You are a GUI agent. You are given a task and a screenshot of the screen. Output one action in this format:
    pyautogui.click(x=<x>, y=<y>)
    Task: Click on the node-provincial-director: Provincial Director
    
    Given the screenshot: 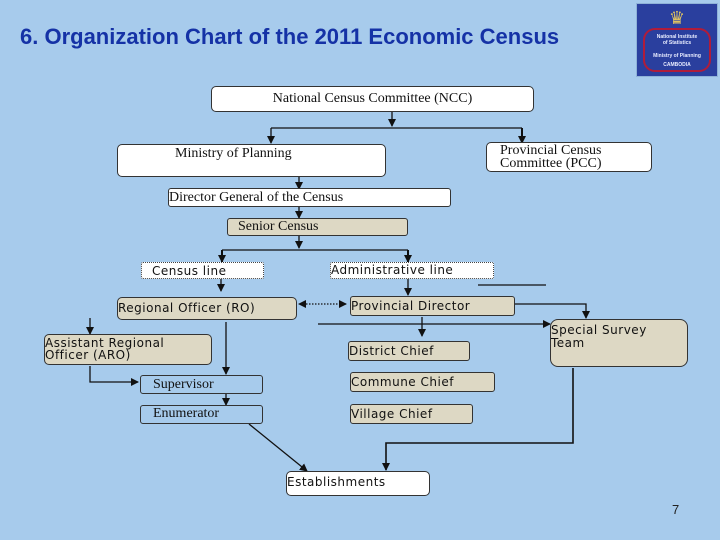 What is the action you would take?
    pyautogui.click(x=432, y=306)
    